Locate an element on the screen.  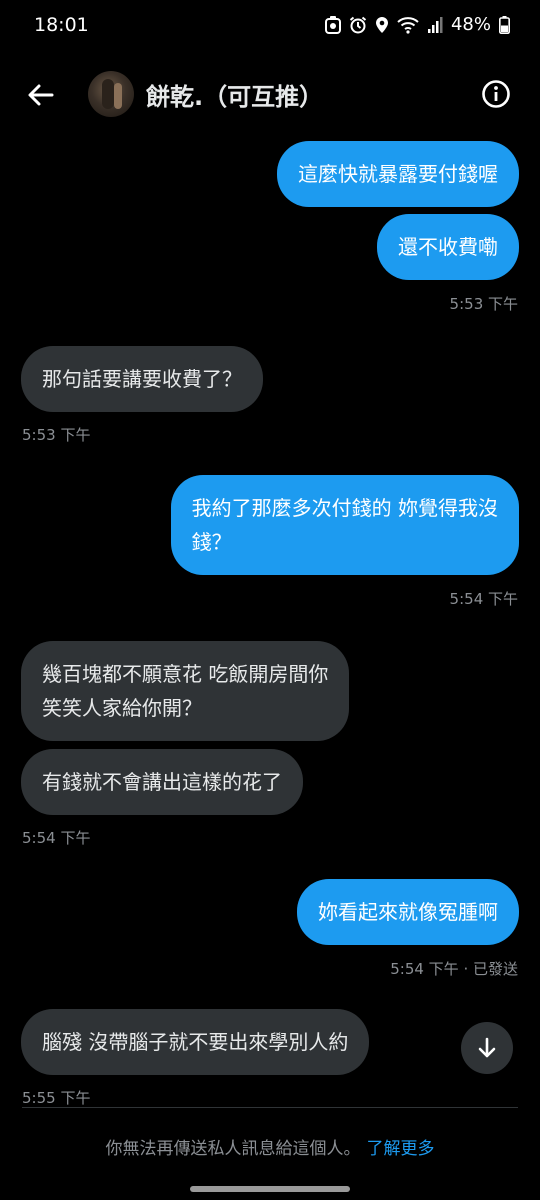
home-indicator is located at coordinates (270, 1189).